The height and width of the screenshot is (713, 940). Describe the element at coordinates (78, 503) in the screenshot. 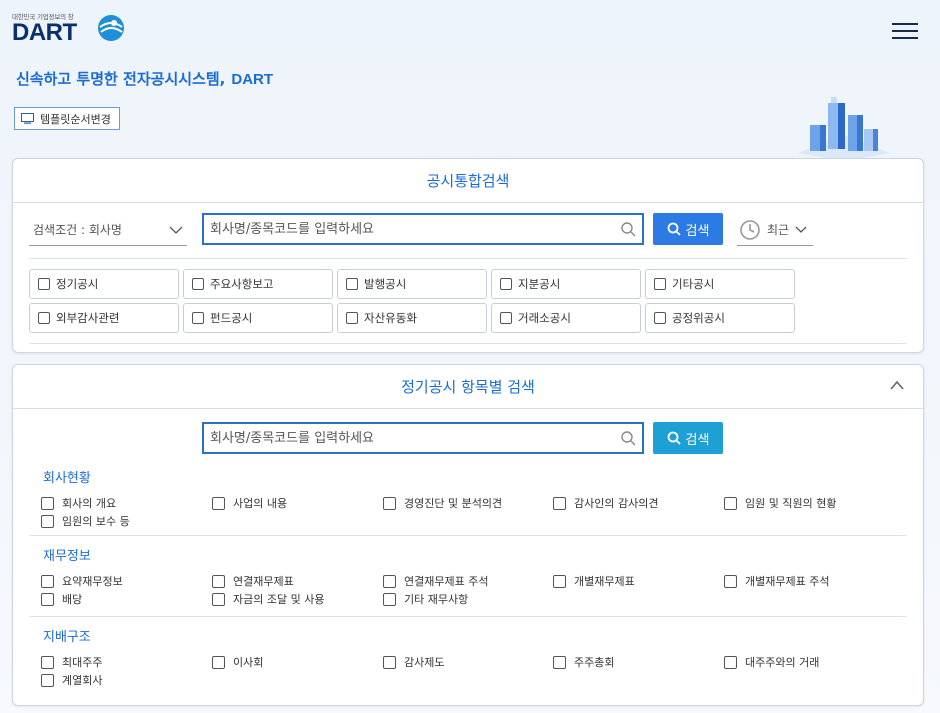

I see `item-company-overview: 회사의 개요` at that location.